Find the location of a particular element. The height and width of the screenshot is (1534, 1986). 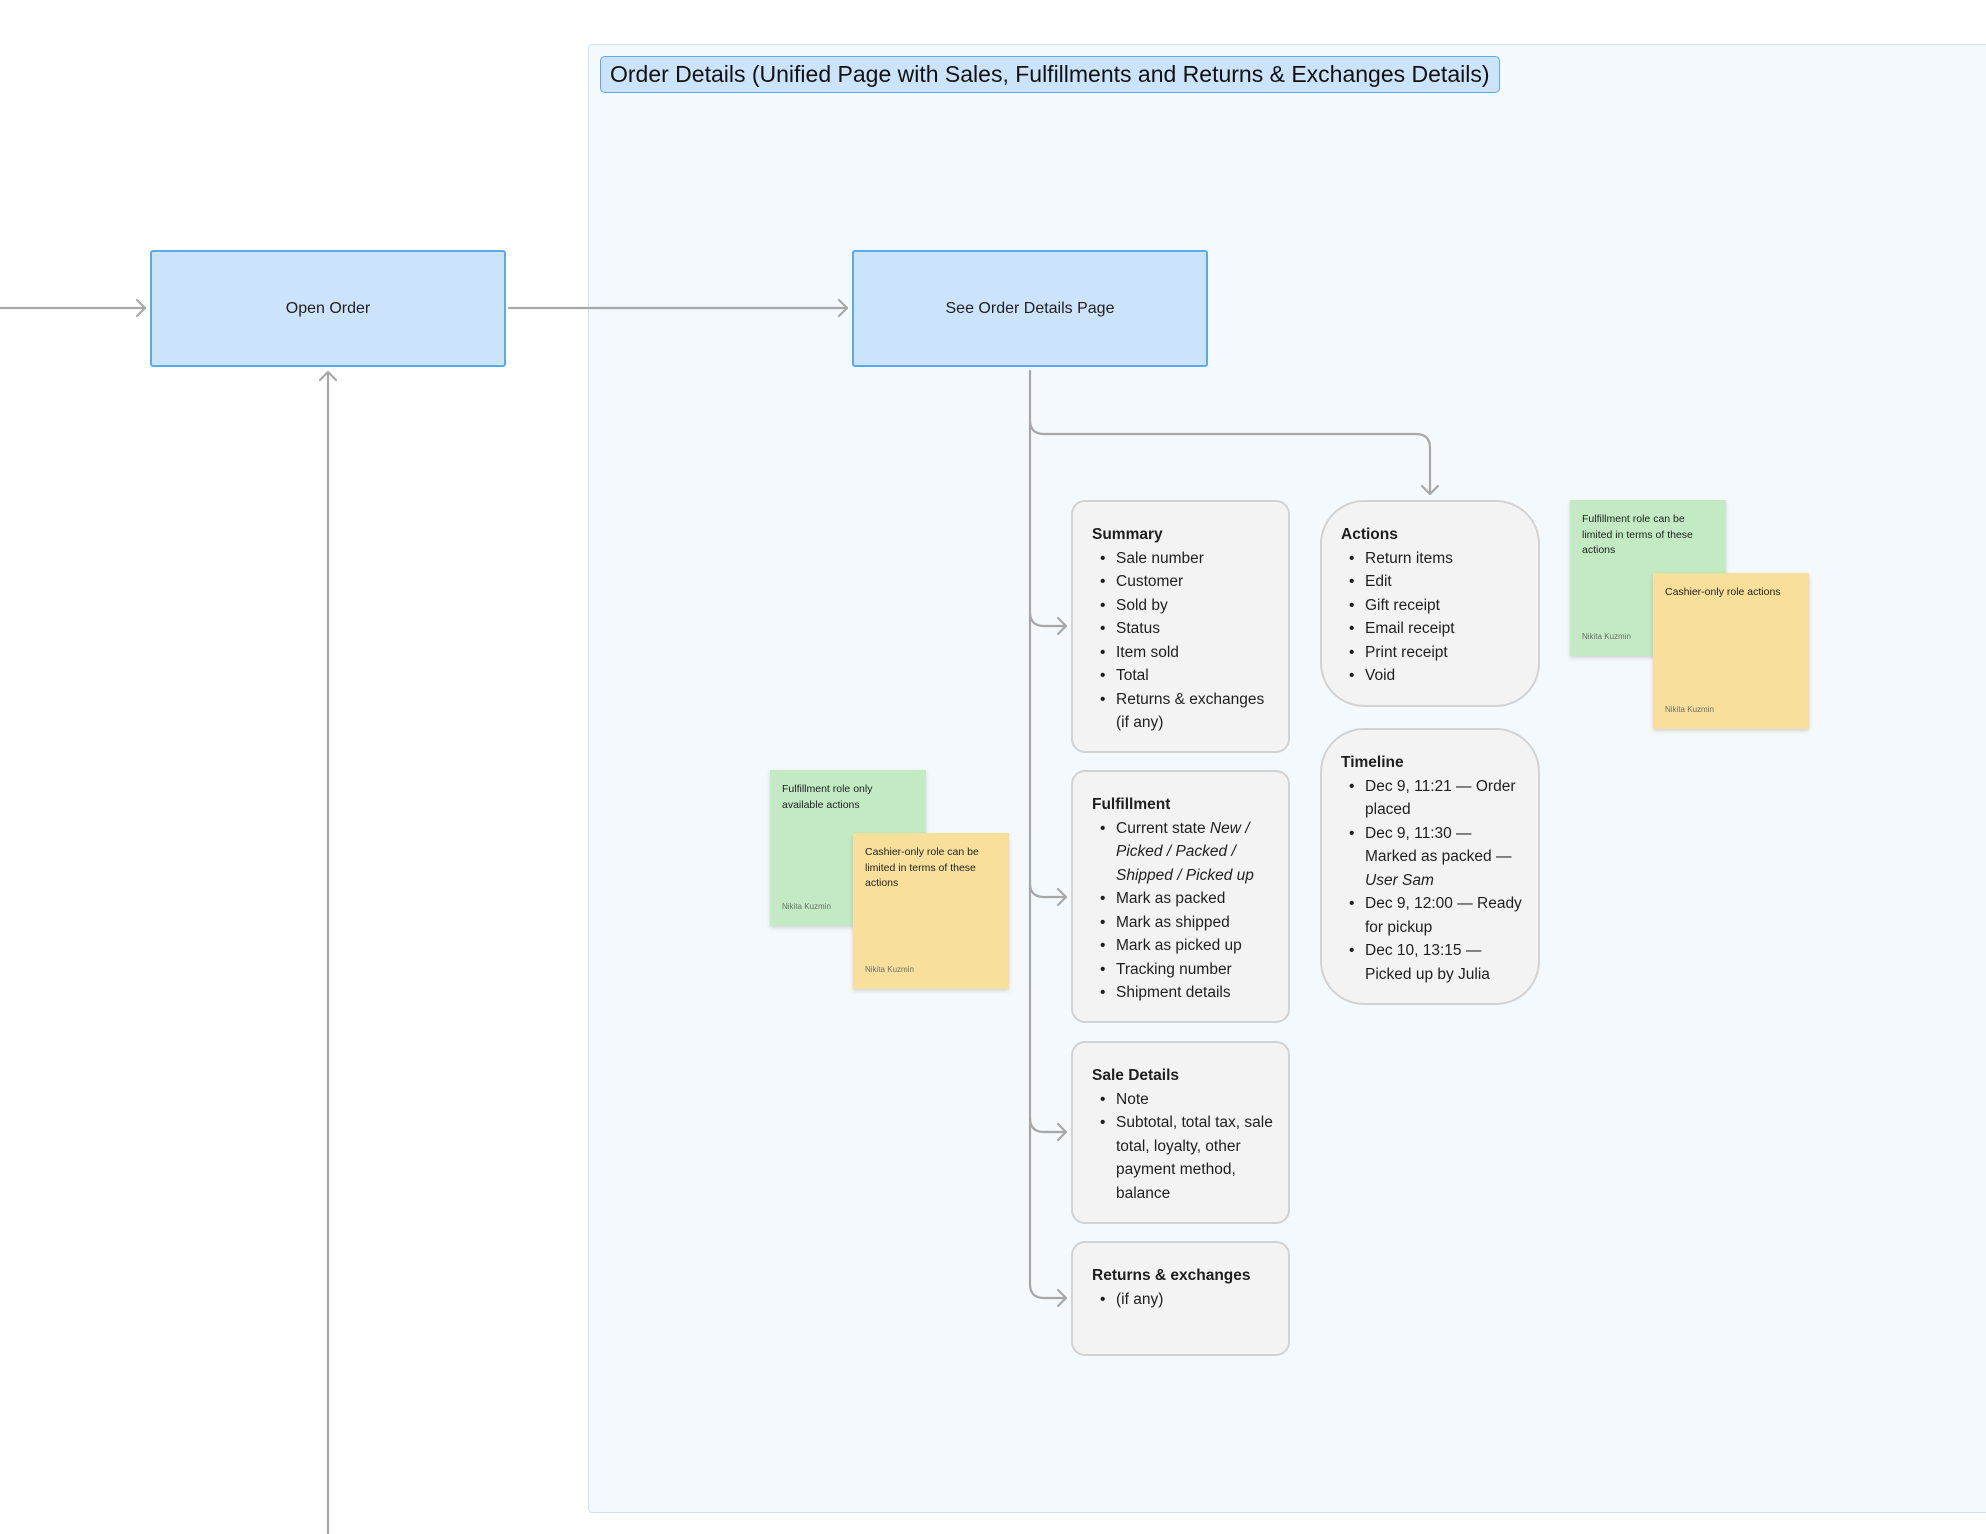

sale-details-item: Note is located at coordinates (1183, 1100).